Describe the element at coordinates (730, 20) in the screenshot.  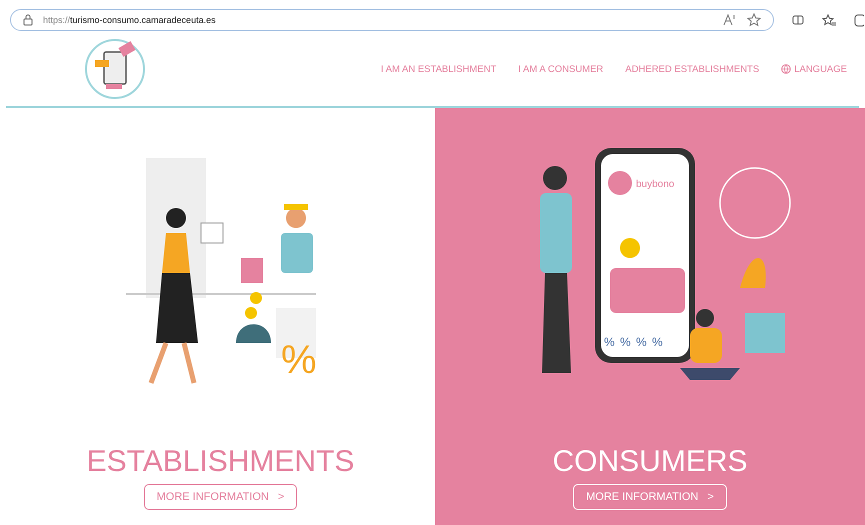
I see `read-aloud-icon` at that location.